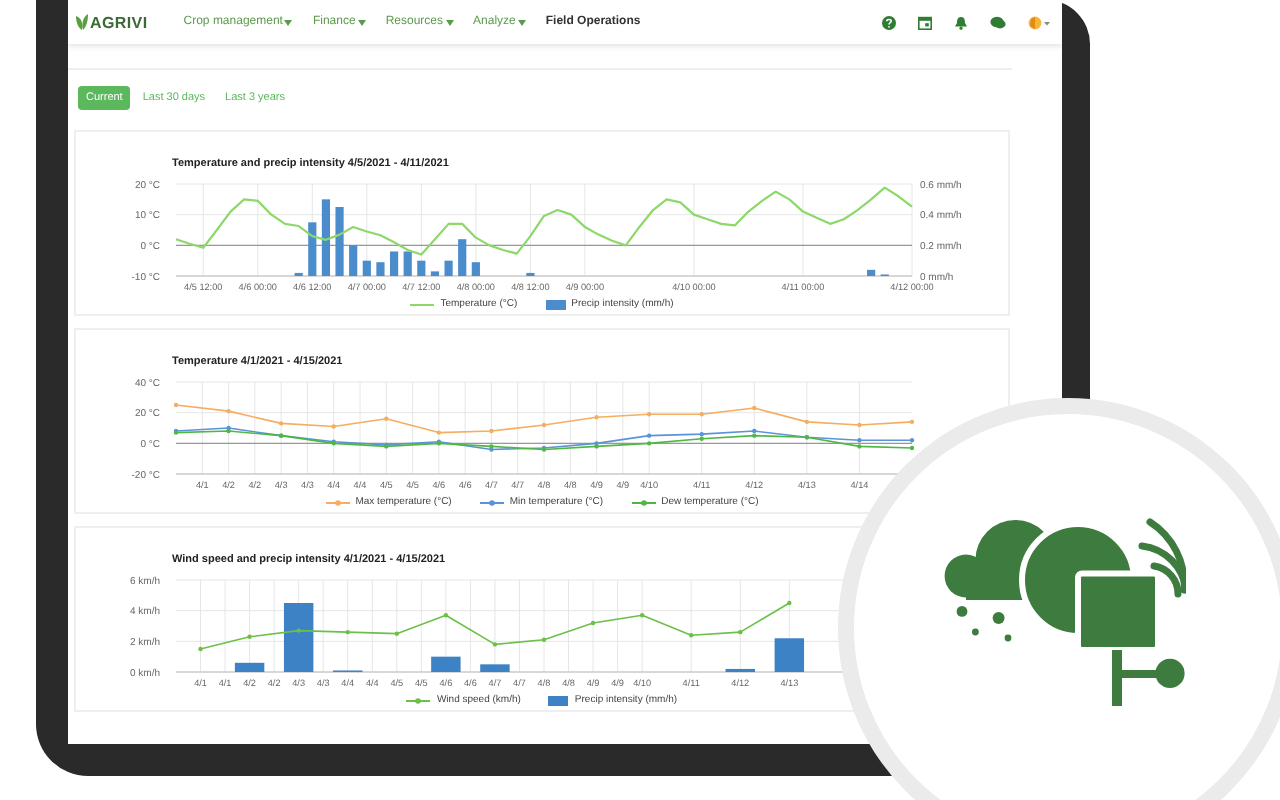 The image size is (1280, 800). Describe the element at coordinates (998, 22) in the screenshot. I see `chat-icon` at that location.